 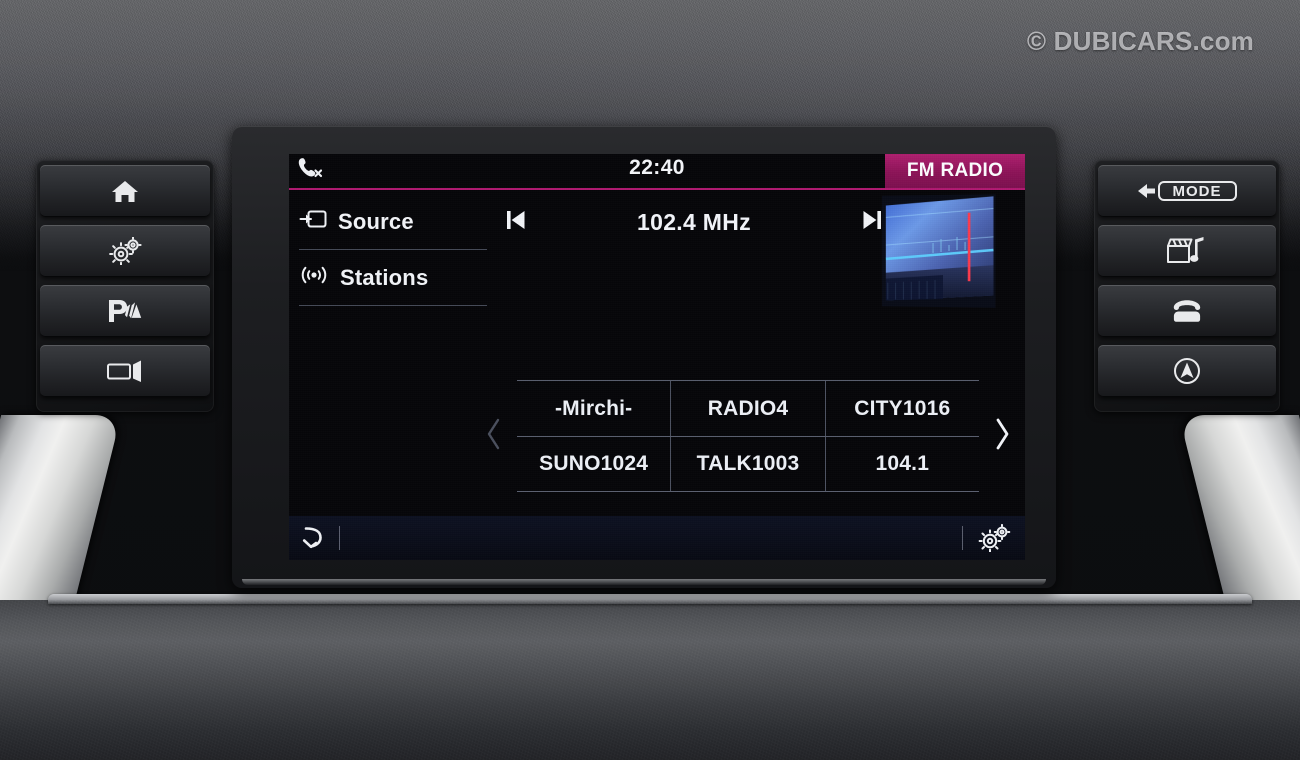 I want to click on gears-icon, so click(x=125, y=251).